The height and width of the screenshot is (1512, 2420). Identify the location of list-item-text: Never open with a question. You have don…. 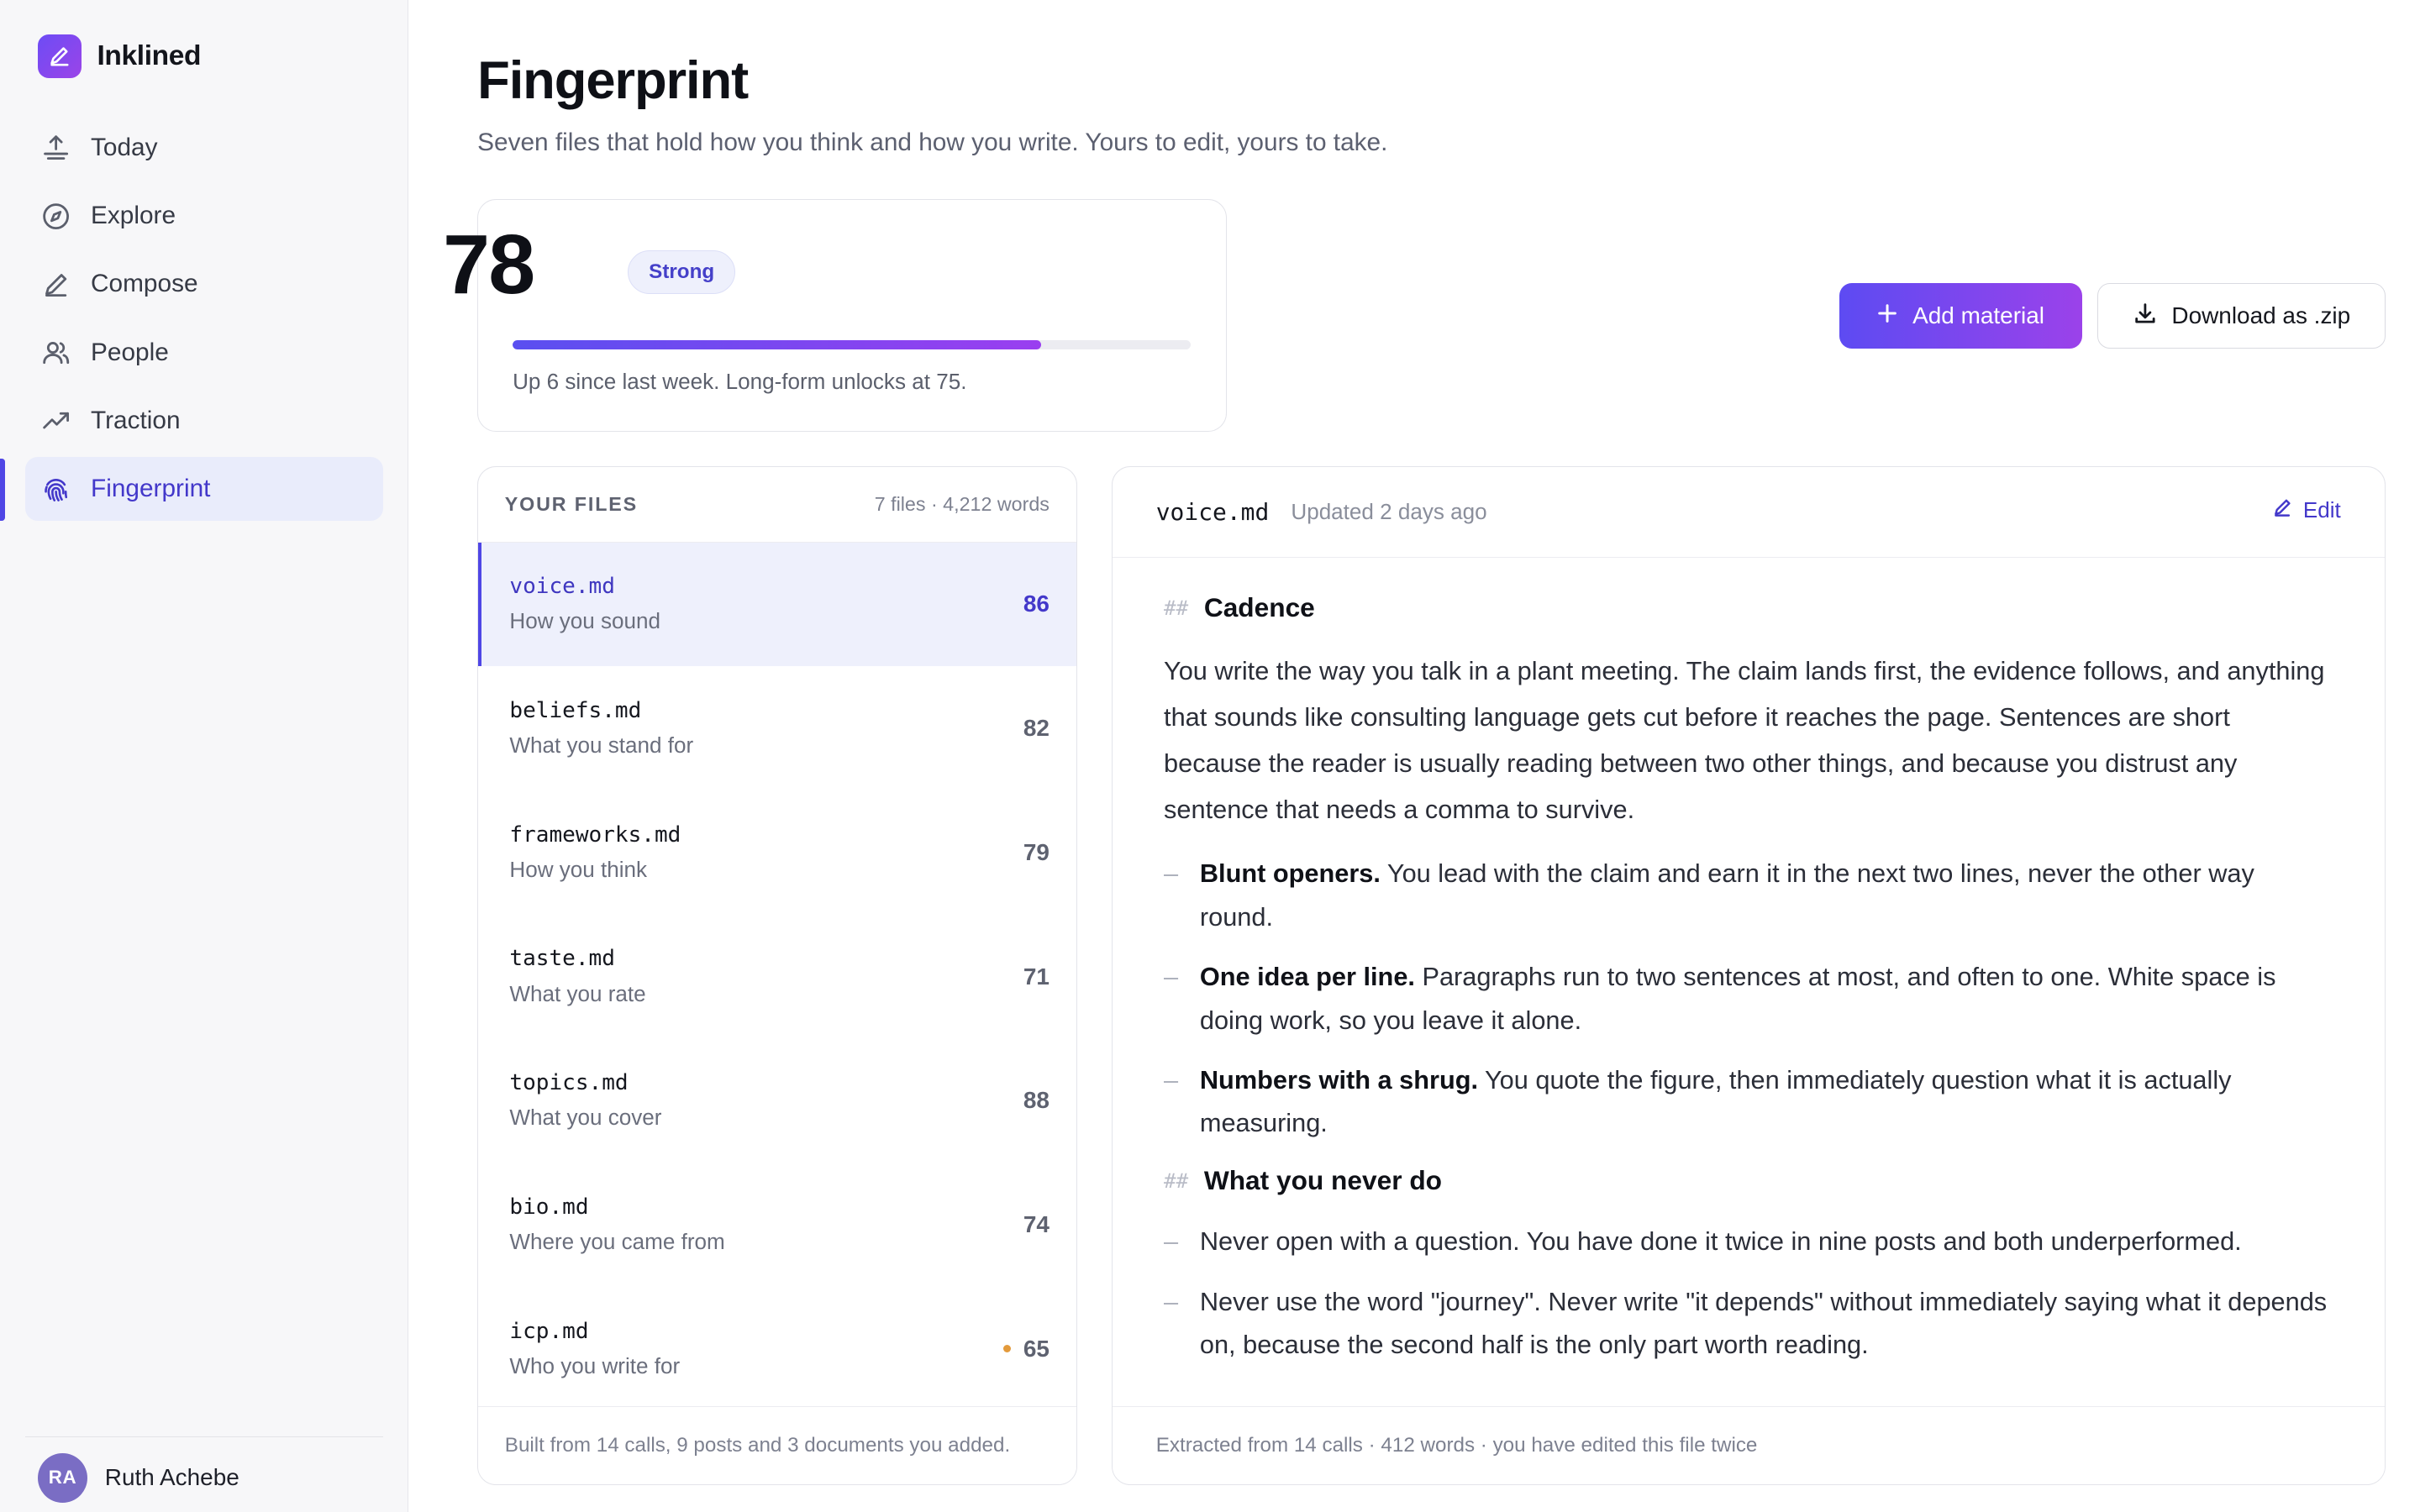
(1720, 1241).